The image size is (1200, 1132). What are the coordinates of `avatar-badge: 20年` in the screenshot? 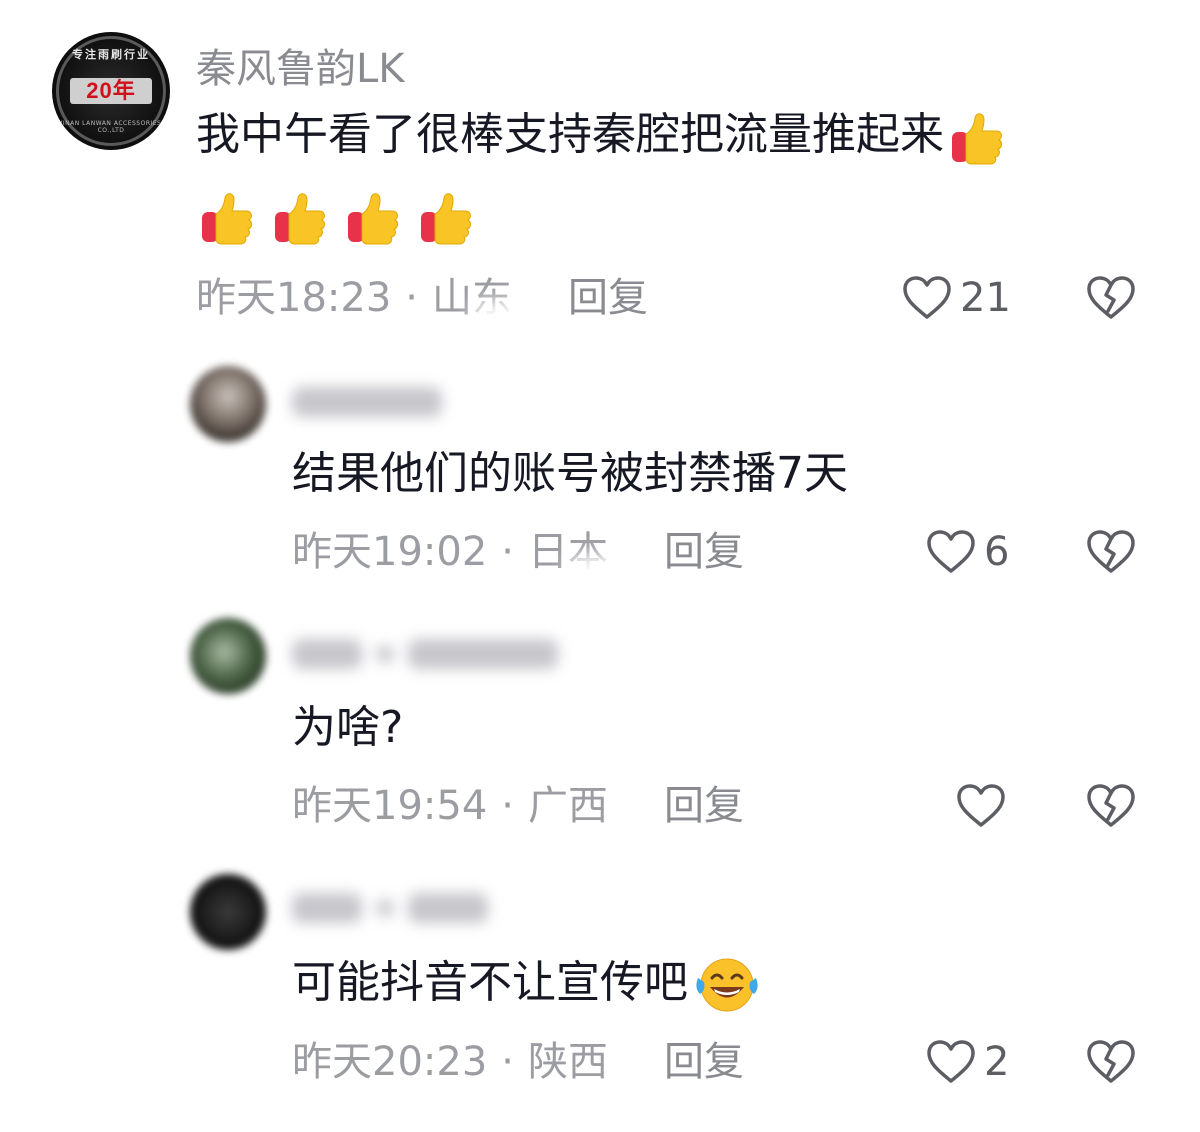 It's located at (111, 91).